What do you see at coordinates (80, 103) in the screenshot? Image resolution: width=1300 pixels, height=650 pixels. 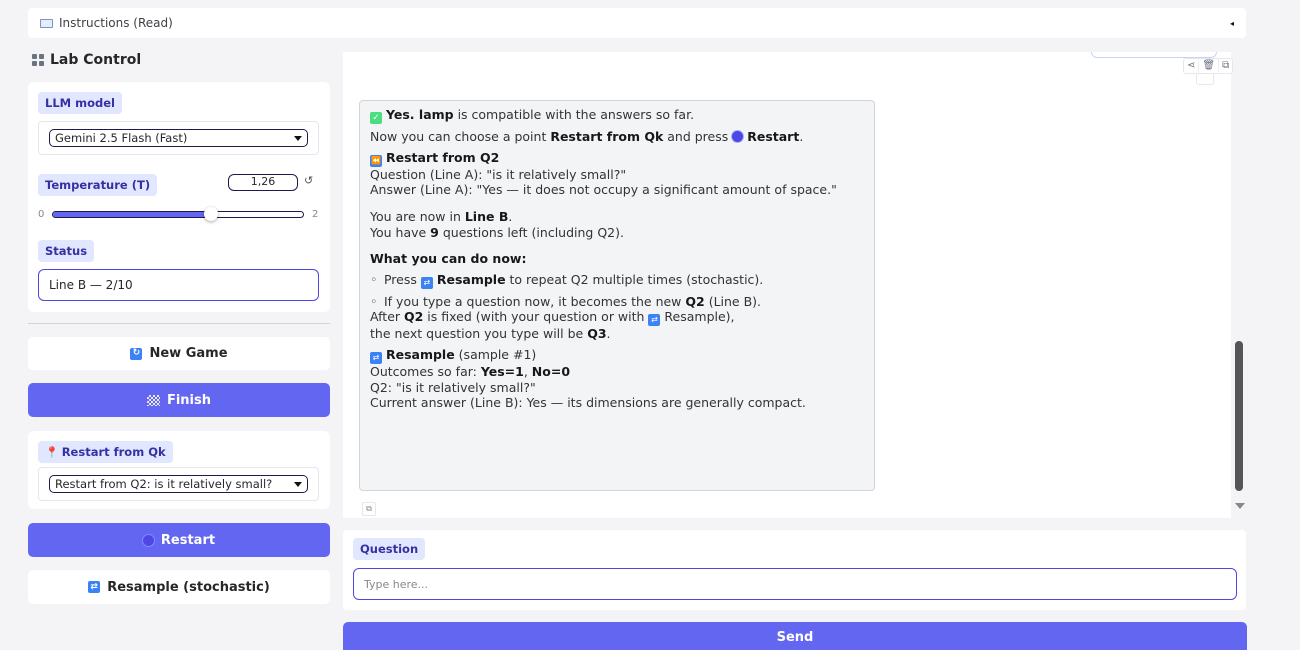 I see `llm-model-label: LLM model` at bounding box center [80, 103].